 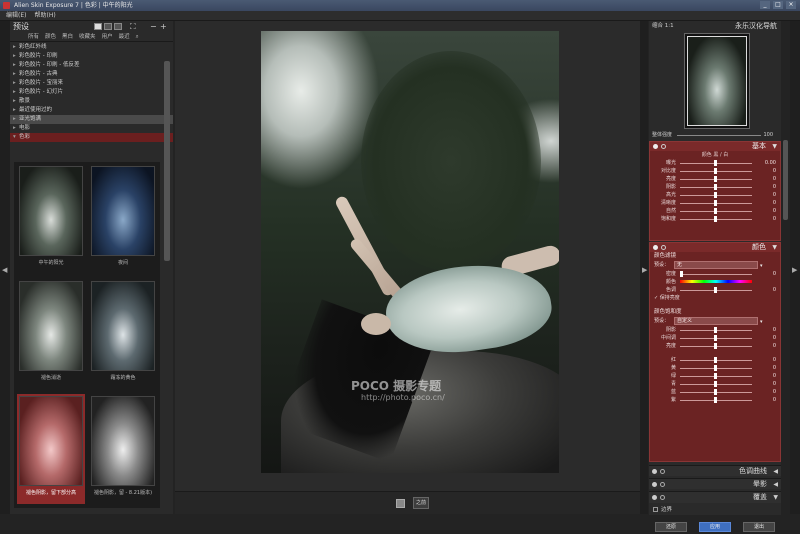 I want to click on slider-row: 红0, so click(x=715, y=360).